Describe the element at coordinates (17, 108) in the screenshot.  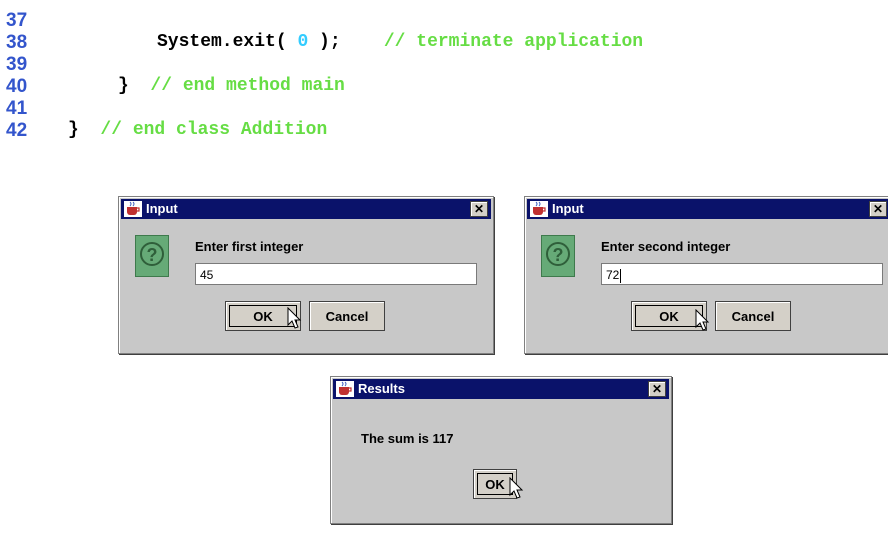
I see `line-number: 41` at that location.